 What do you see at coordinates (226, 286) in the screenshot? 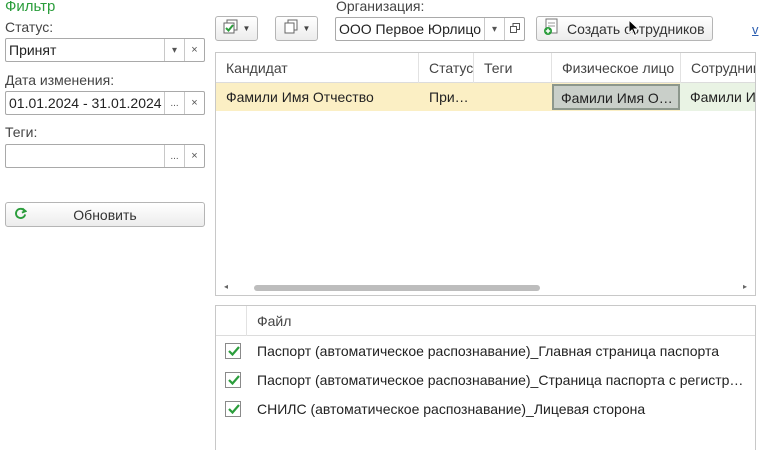
I see `scroll-left-icon: ◂` at bounding box center [226, 286].